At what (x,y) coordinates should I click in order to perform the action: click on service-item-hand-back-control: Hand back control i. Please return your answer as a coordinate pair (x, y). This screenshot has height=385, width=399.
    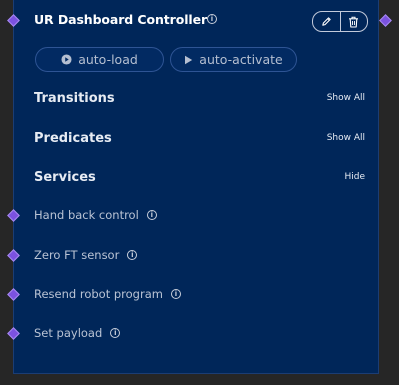
    Looking at the image, I should click on (95, 215).